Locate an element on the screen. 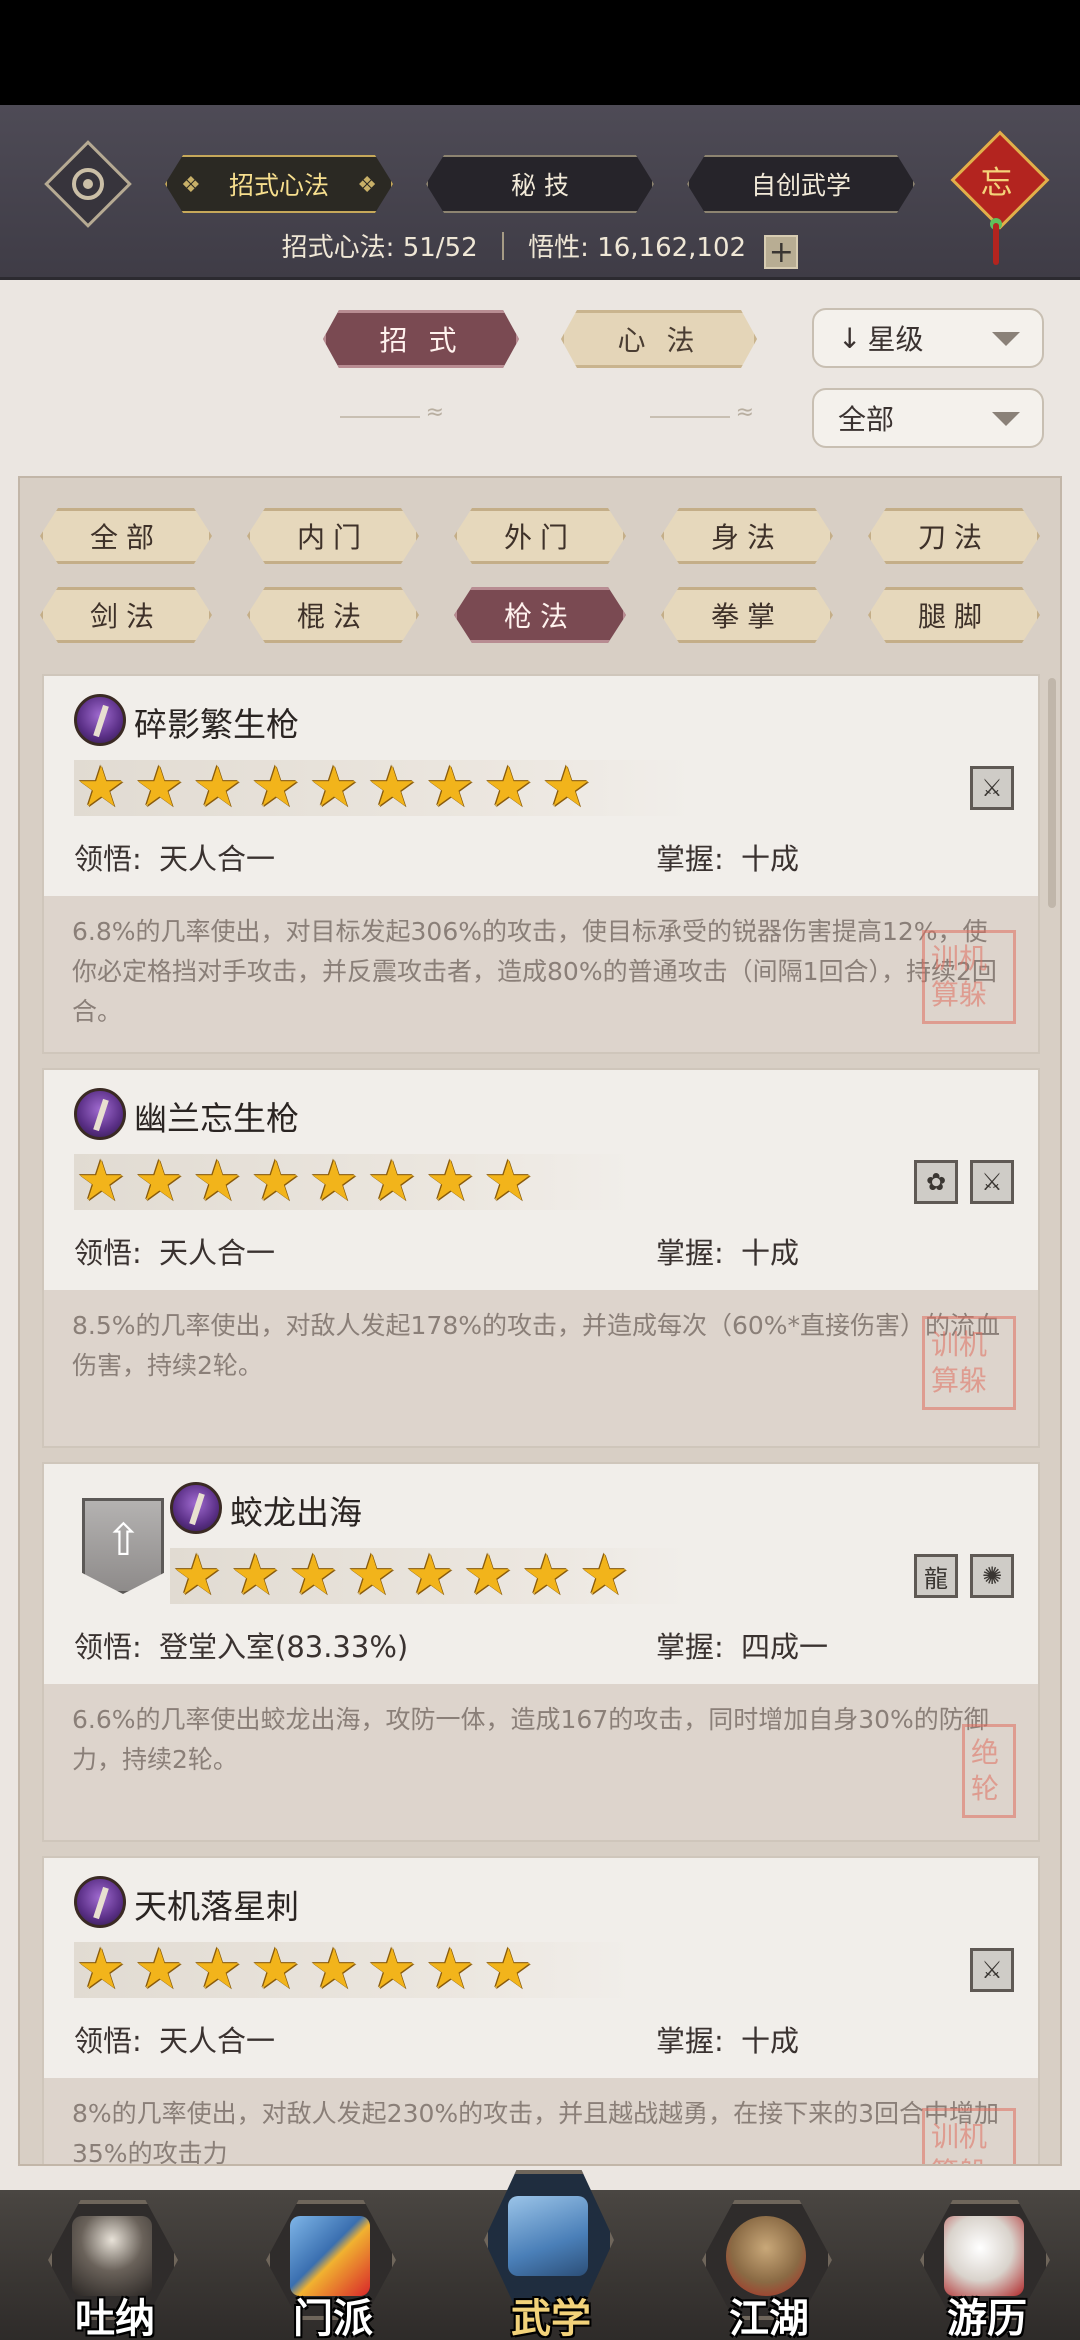 The height and width of the screenshot is (2340, 1080). nav-label: 游历 is located at coordinates (987, 2317).